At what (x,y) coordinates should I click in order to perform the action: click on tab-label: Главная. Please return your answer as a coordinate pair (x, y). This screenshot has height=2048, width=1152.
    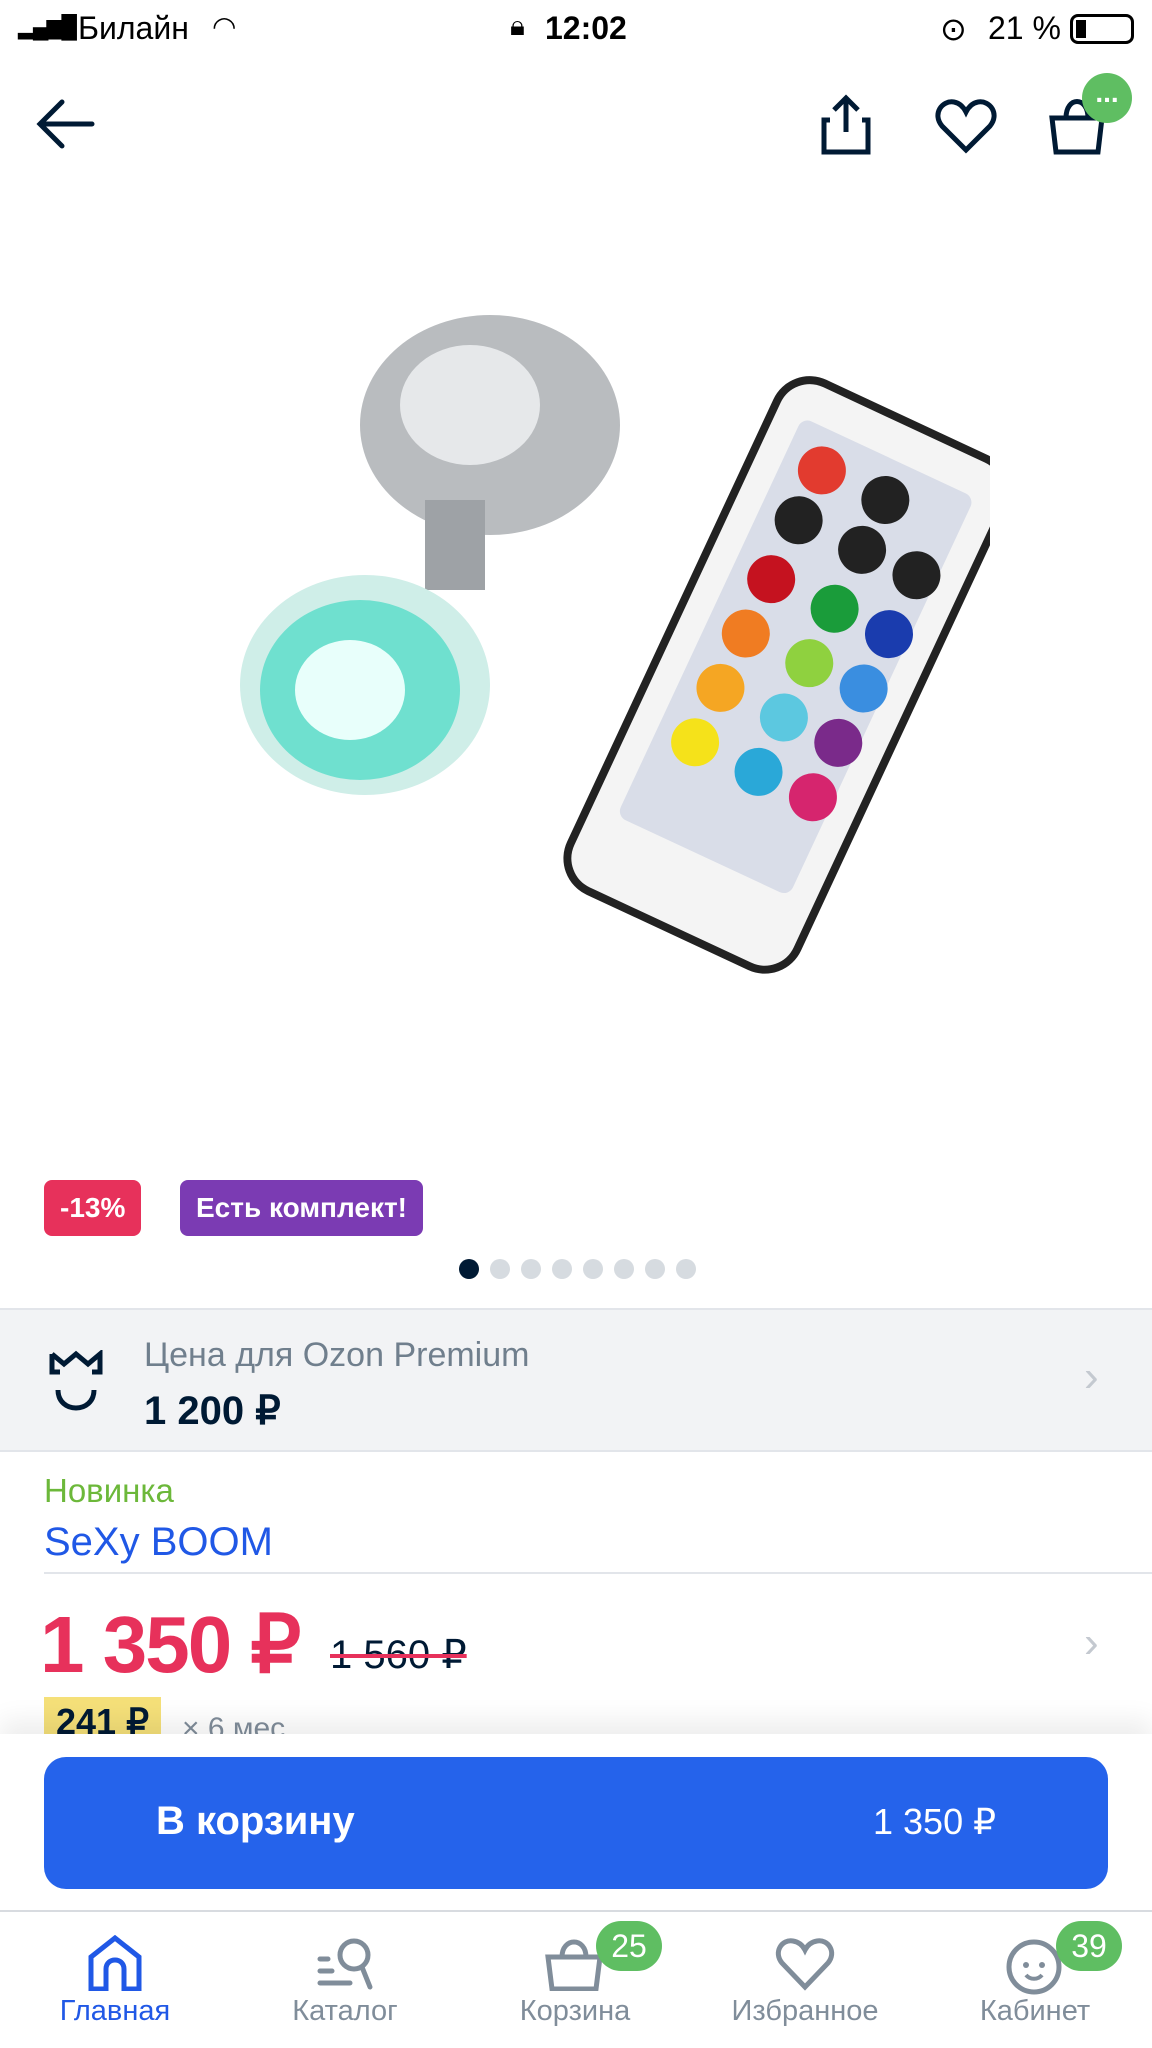
    Looking at the image, I should click on (115, 2011).